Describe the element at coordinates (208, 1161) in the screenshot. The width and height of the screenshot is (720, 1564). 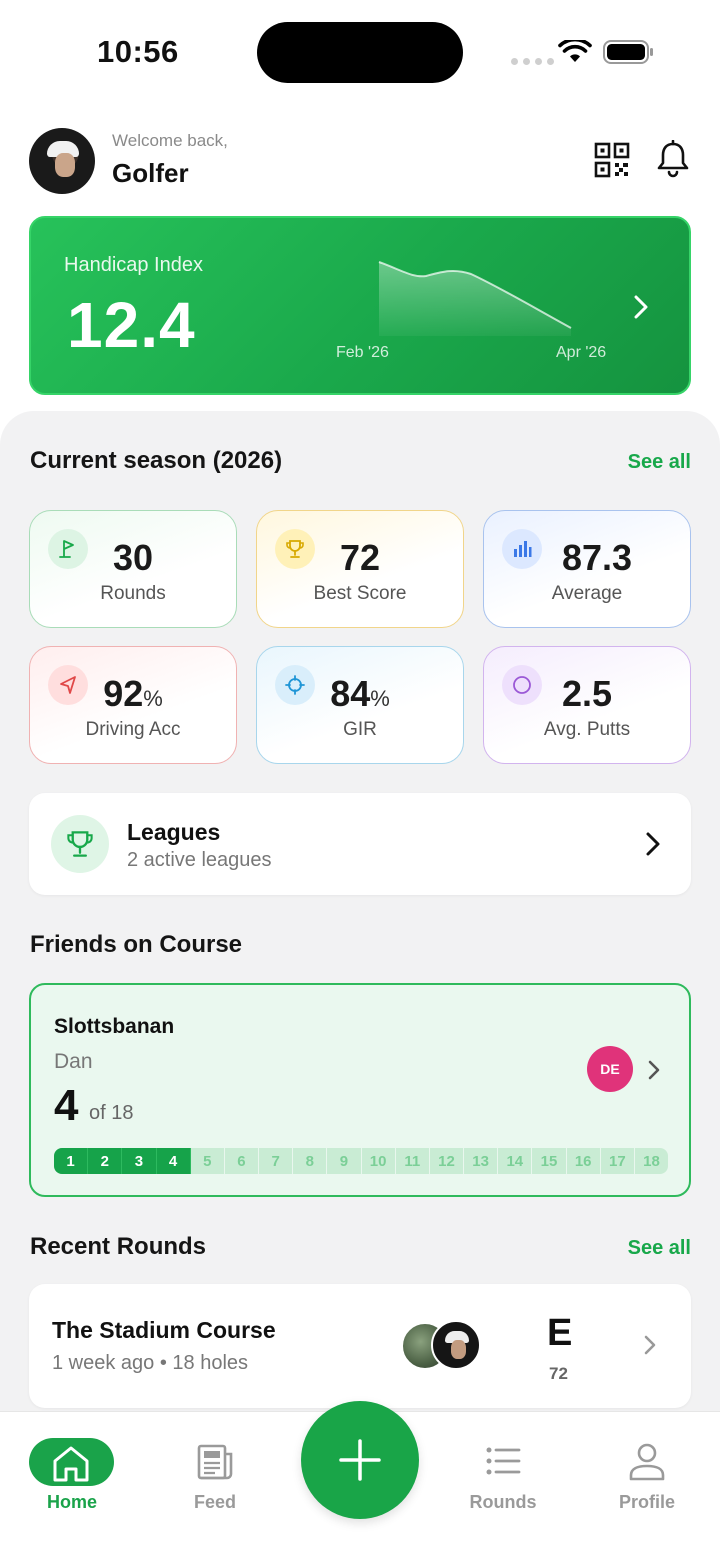
I see `hole-segment: 5` at that location.